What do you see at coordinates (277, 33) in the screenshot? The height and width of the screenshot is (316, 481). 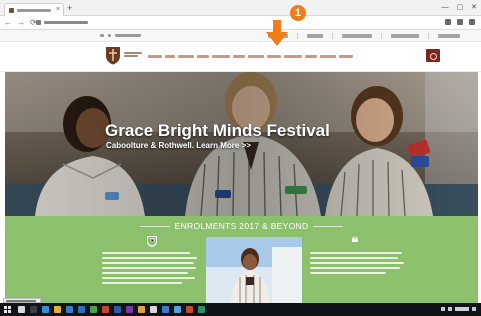 I see `annotation-arrow-icon` at bounding box center [277, 33].